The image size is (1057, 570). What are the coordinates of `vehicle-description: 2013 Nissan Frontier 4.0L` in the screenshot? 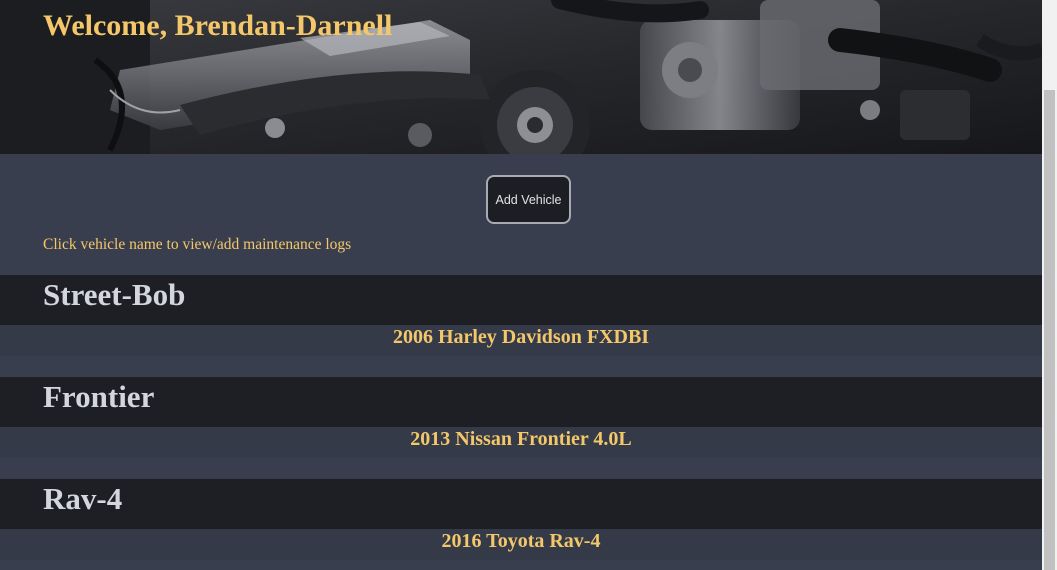 It's located at (521, 442).